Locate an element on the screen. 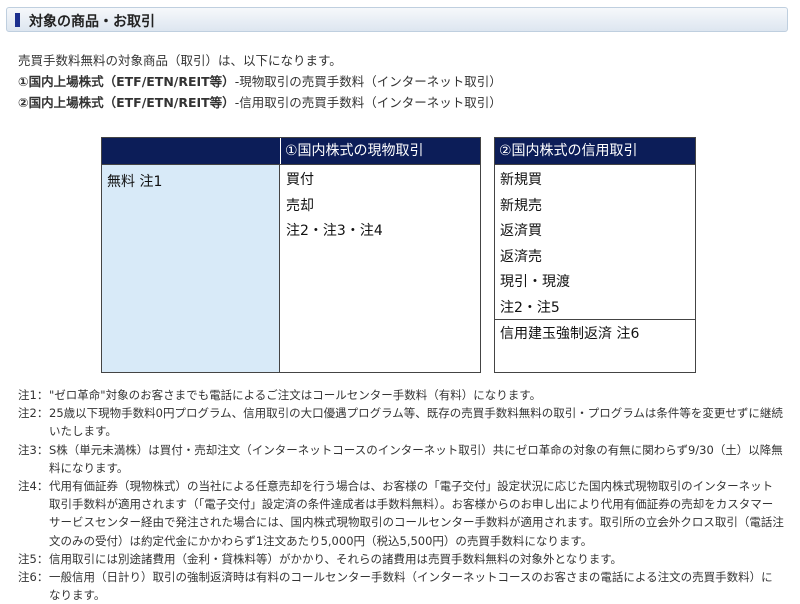  genbutsu-item: 注2・注3・注4 is located at coordinates (334, 231).